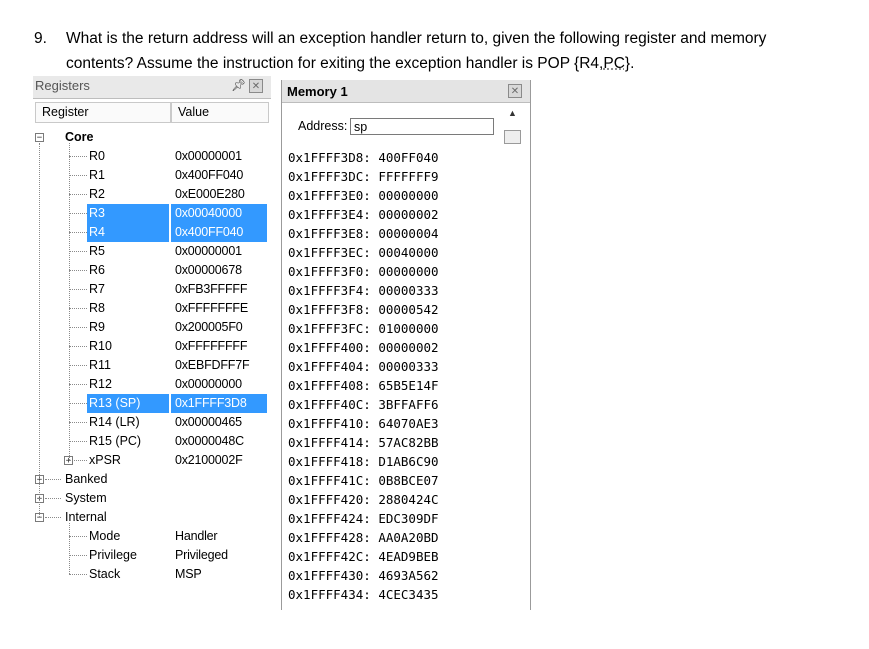 The width and height of the screenshot is (869, 649). I want to click on memory-row: 0x1FFFF3E4: 00000002, so click(363, 214).